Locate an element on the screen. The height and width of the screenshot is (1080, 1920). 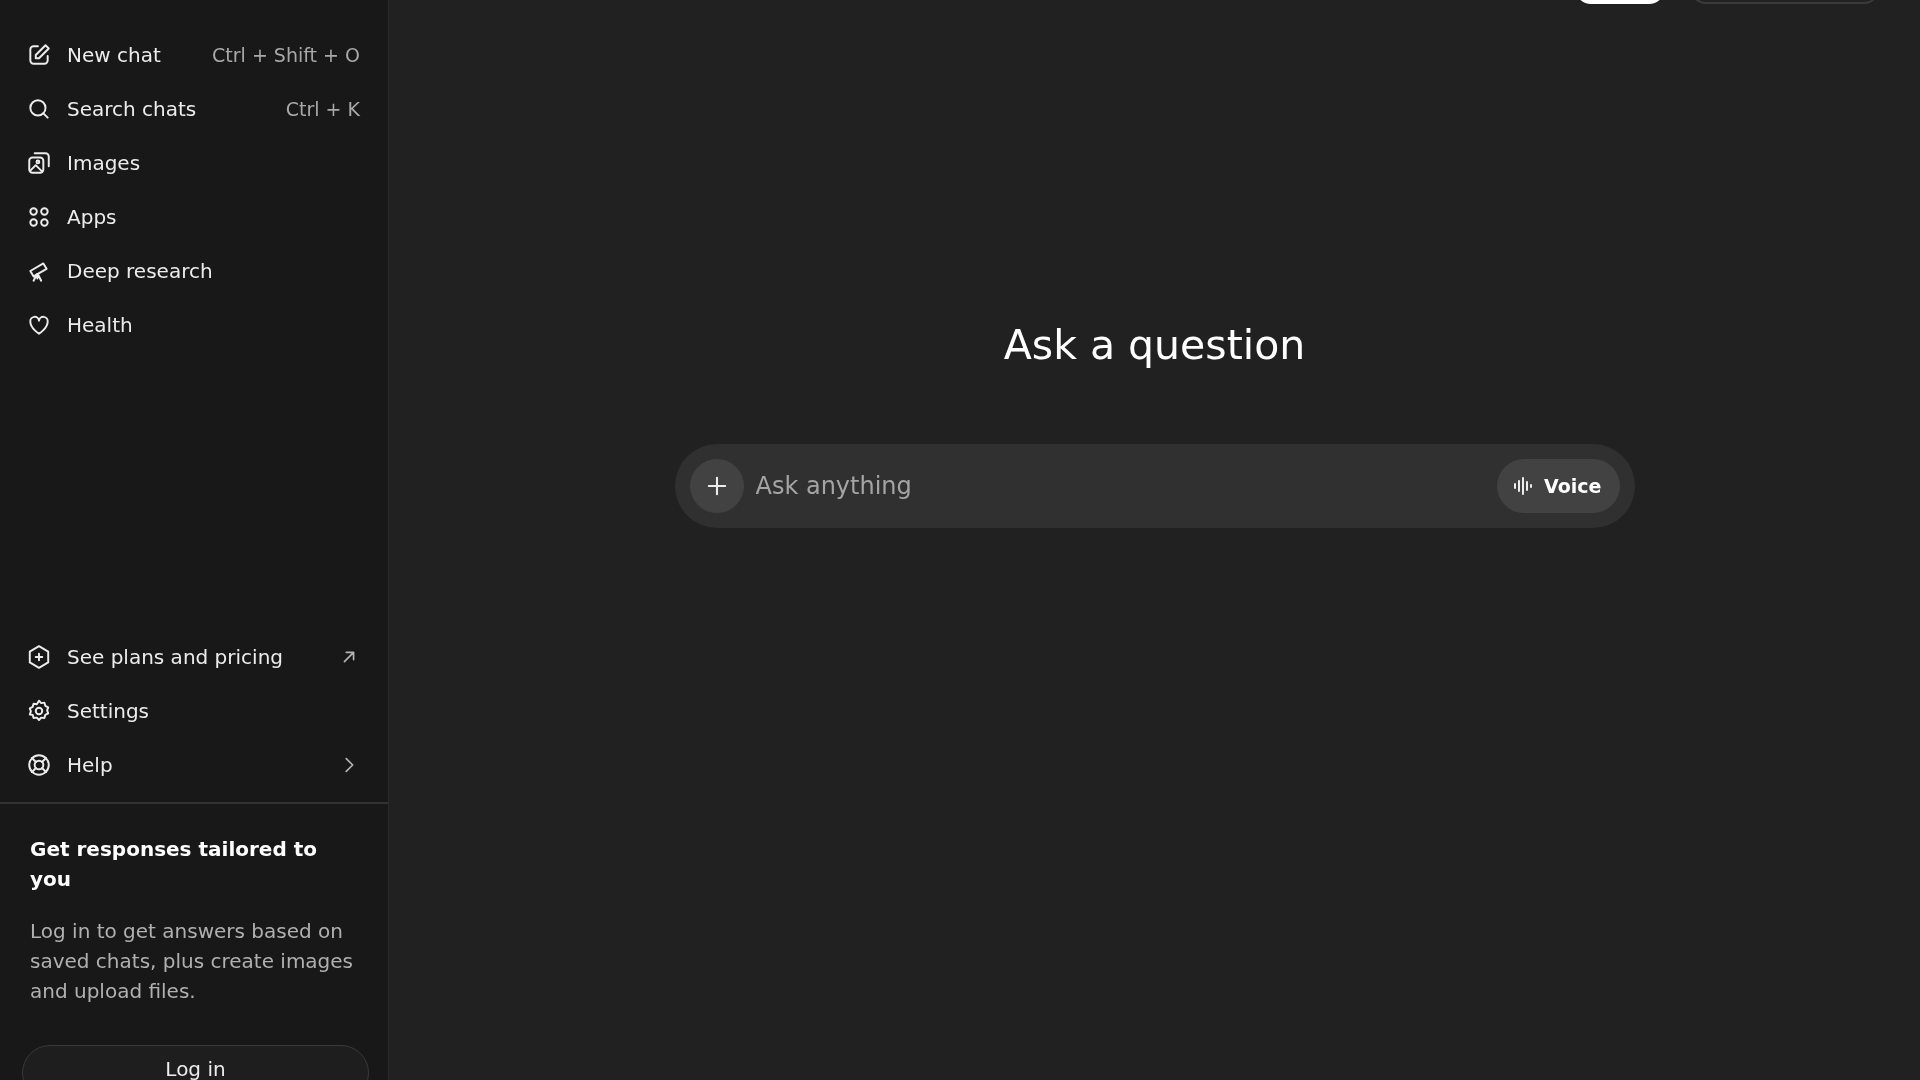
page-heading: Ask a question is located at coordinates (1154, 345).